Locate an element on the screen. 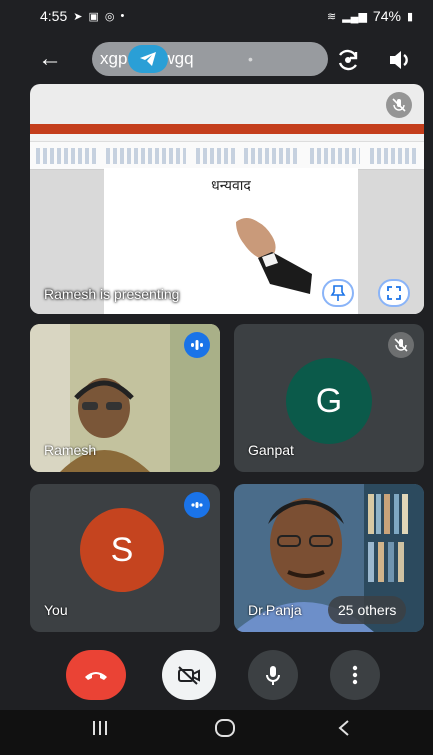 This screenshot has width=433, height=755. participant-name: Ramesh is located at coordinates (70, 450).